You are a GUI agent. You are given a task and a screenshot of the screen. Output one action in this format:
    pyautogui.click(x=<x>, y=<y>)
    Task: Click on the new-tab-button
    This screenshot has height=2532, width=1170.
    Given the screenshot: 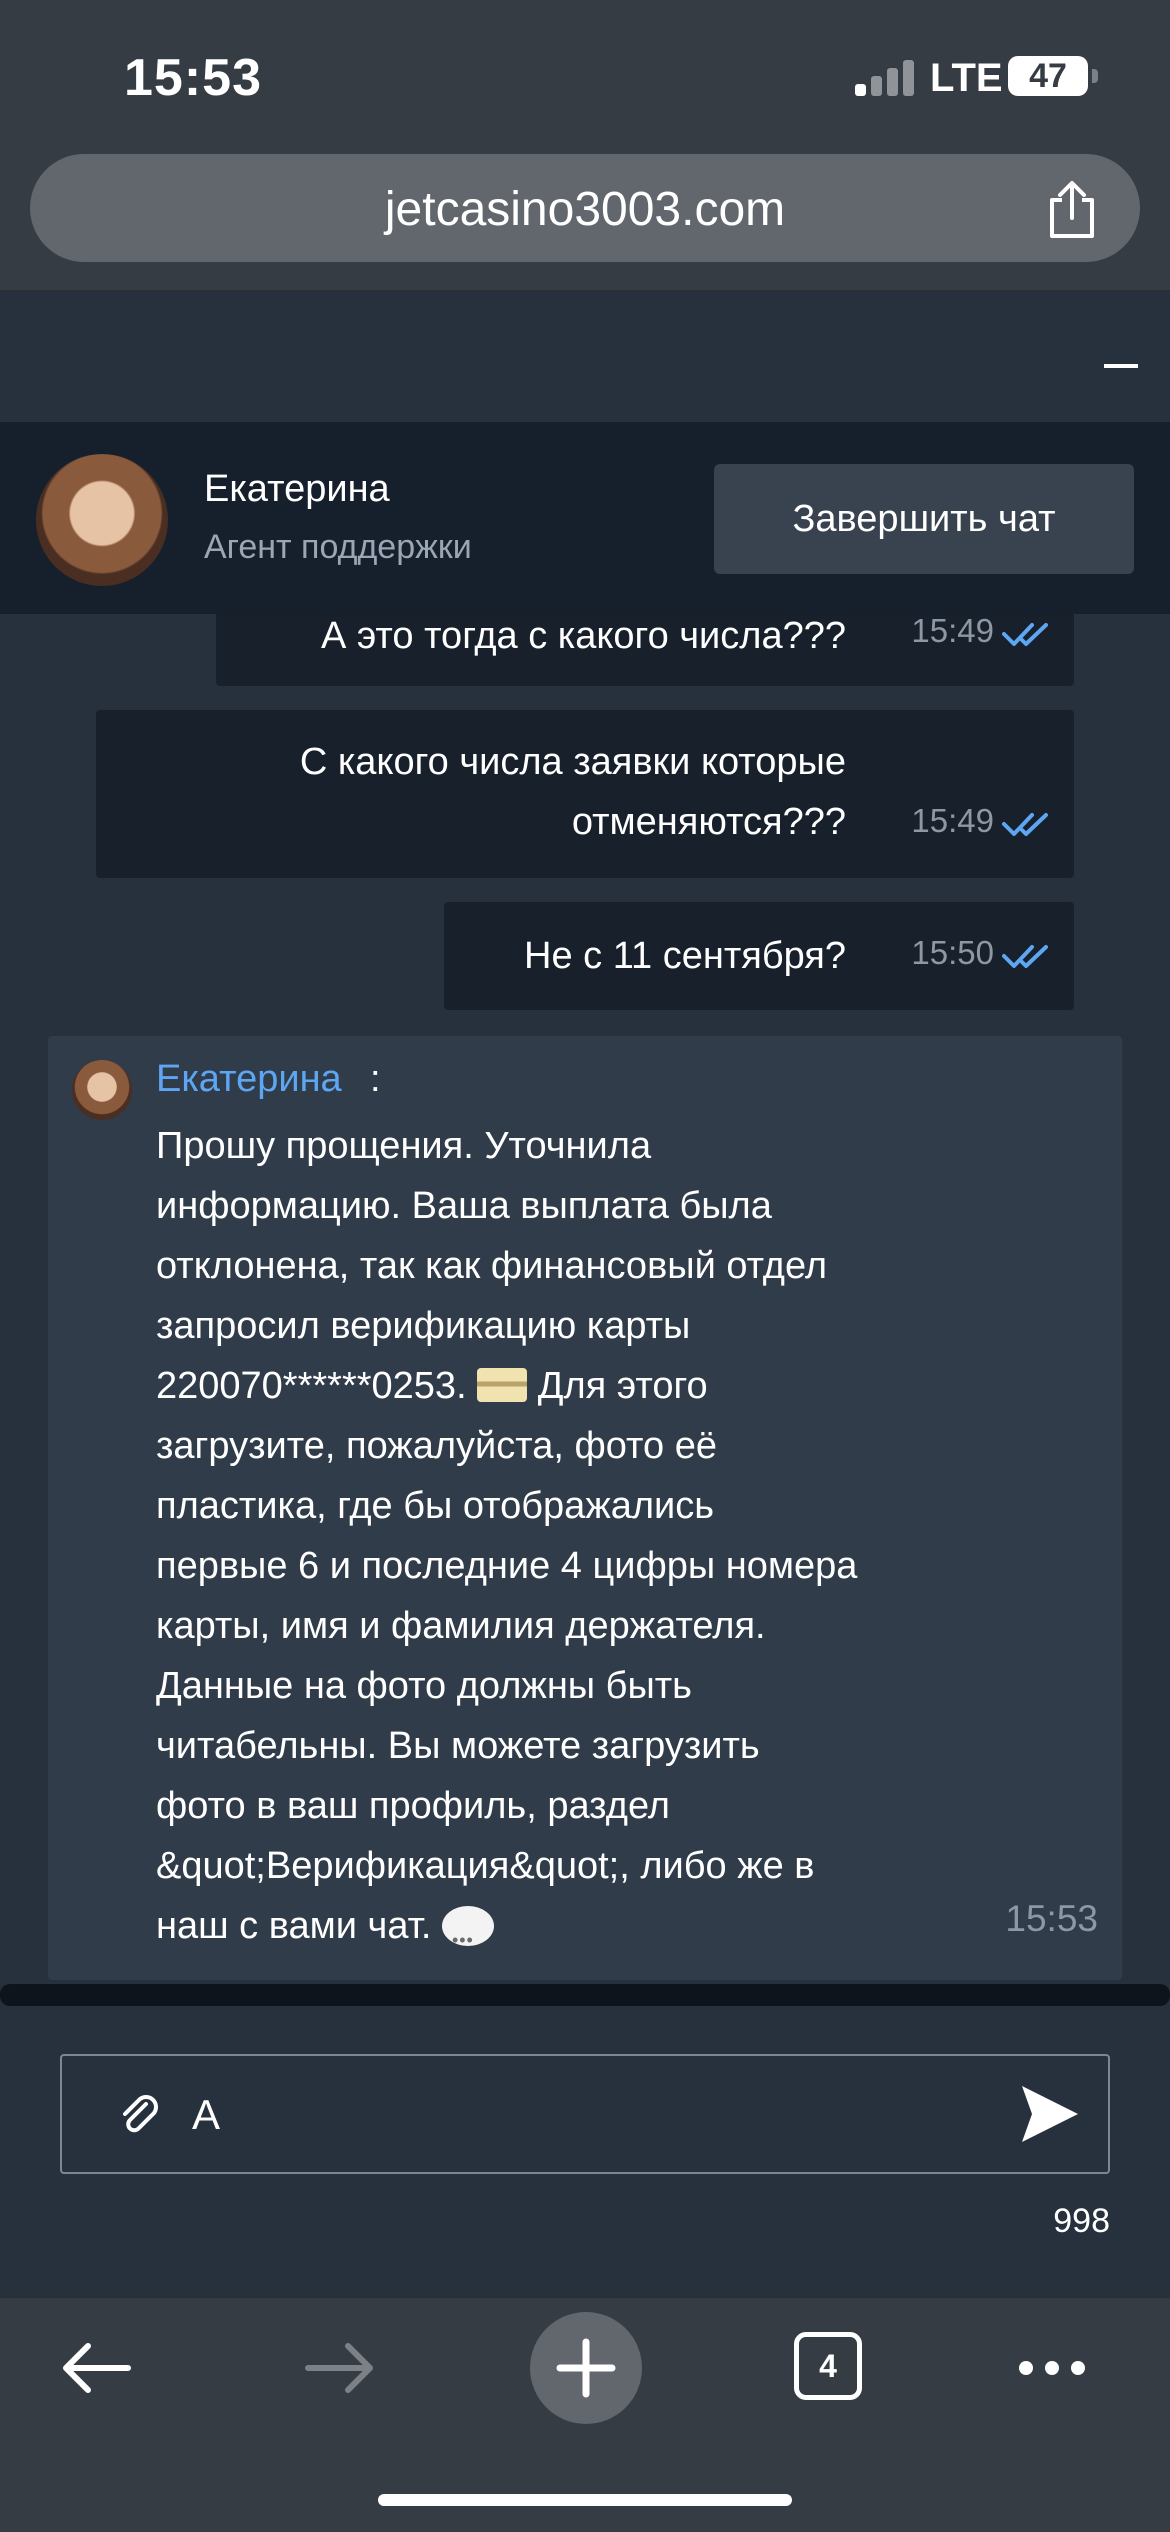 What is the action you would take?
    pyautogui.click(x=586, y=2368)
    